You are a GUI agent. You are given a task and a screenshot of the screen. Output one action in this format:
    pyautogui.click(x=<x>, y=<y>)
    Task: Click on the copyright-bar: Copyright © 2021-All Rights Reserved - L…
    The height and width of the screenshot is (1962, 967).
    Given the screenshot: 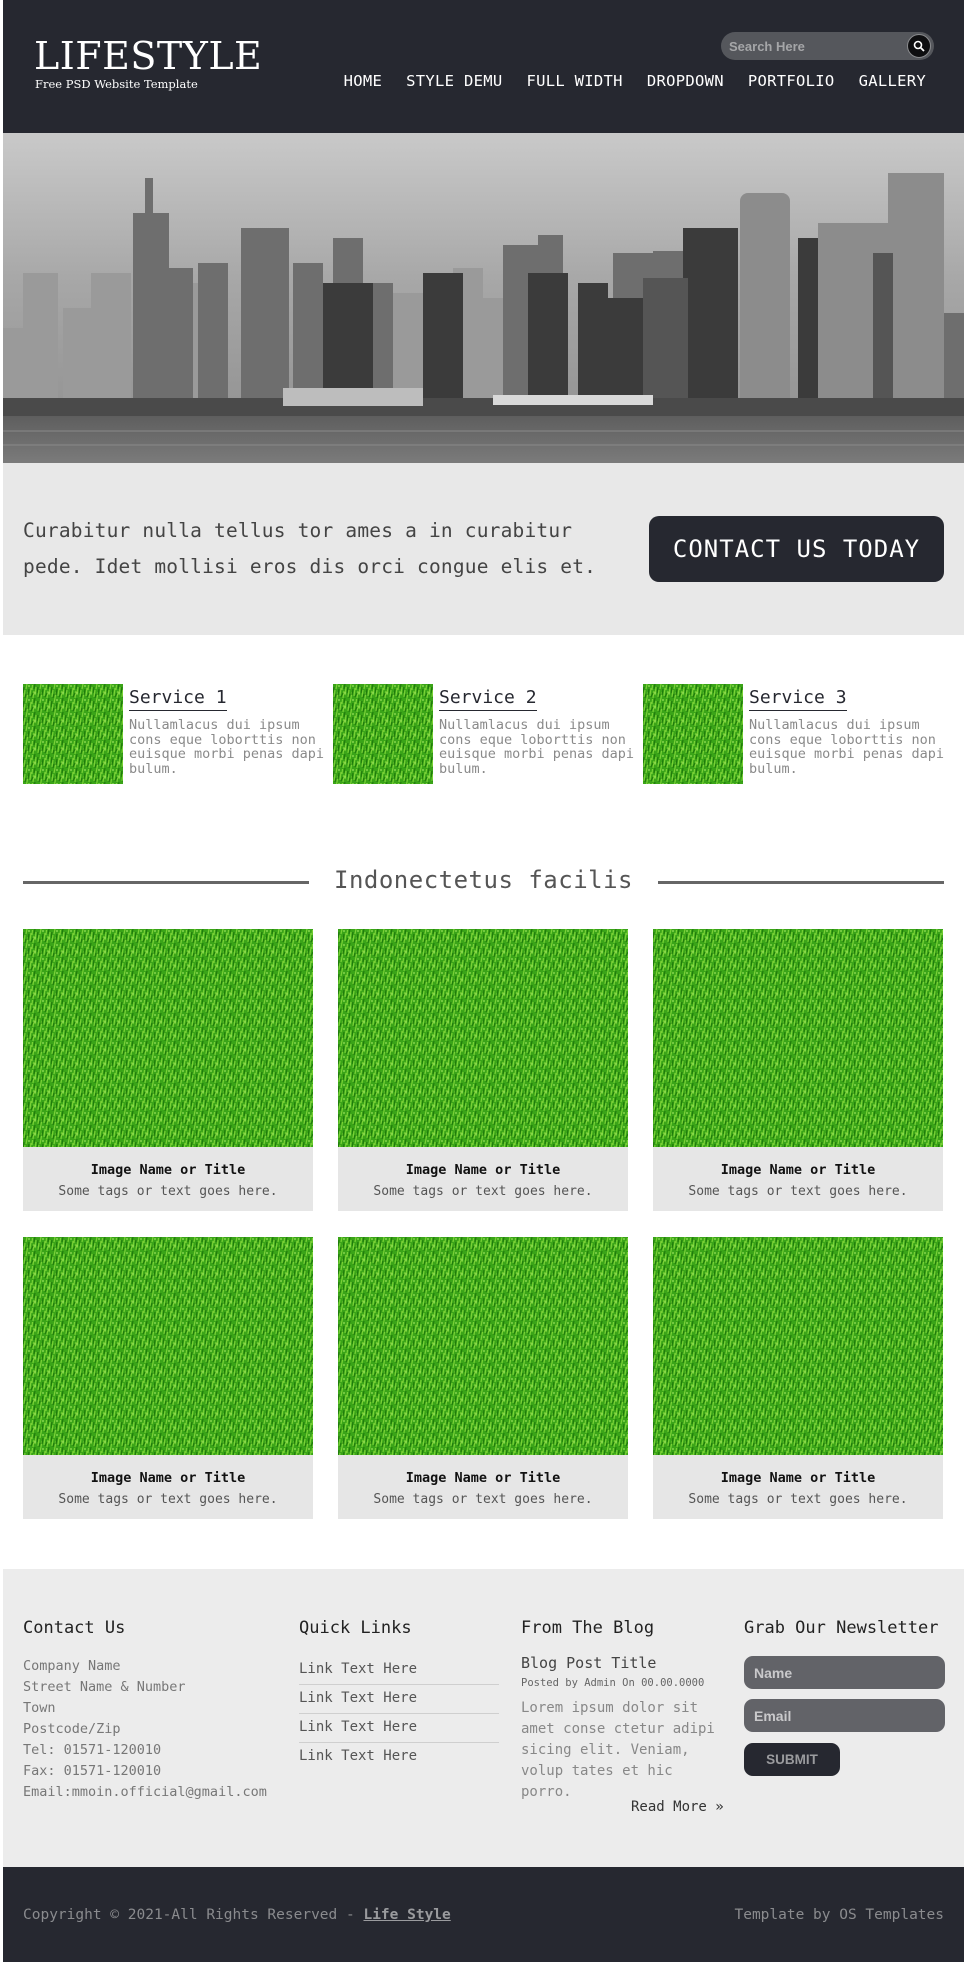 What is the action you would take?
    pyautogui.click(x=483, y=1914)
    